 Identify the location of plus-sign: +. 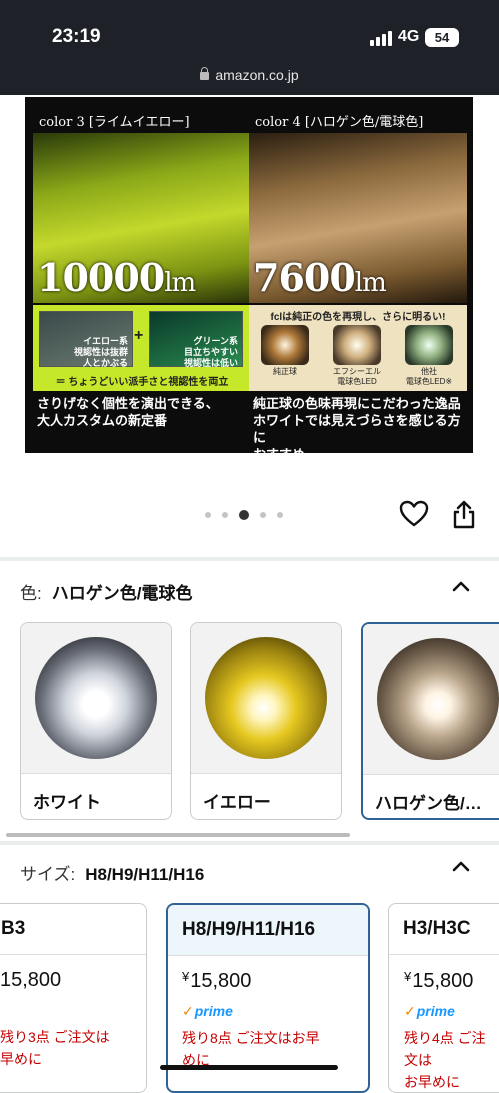
(139, 335).